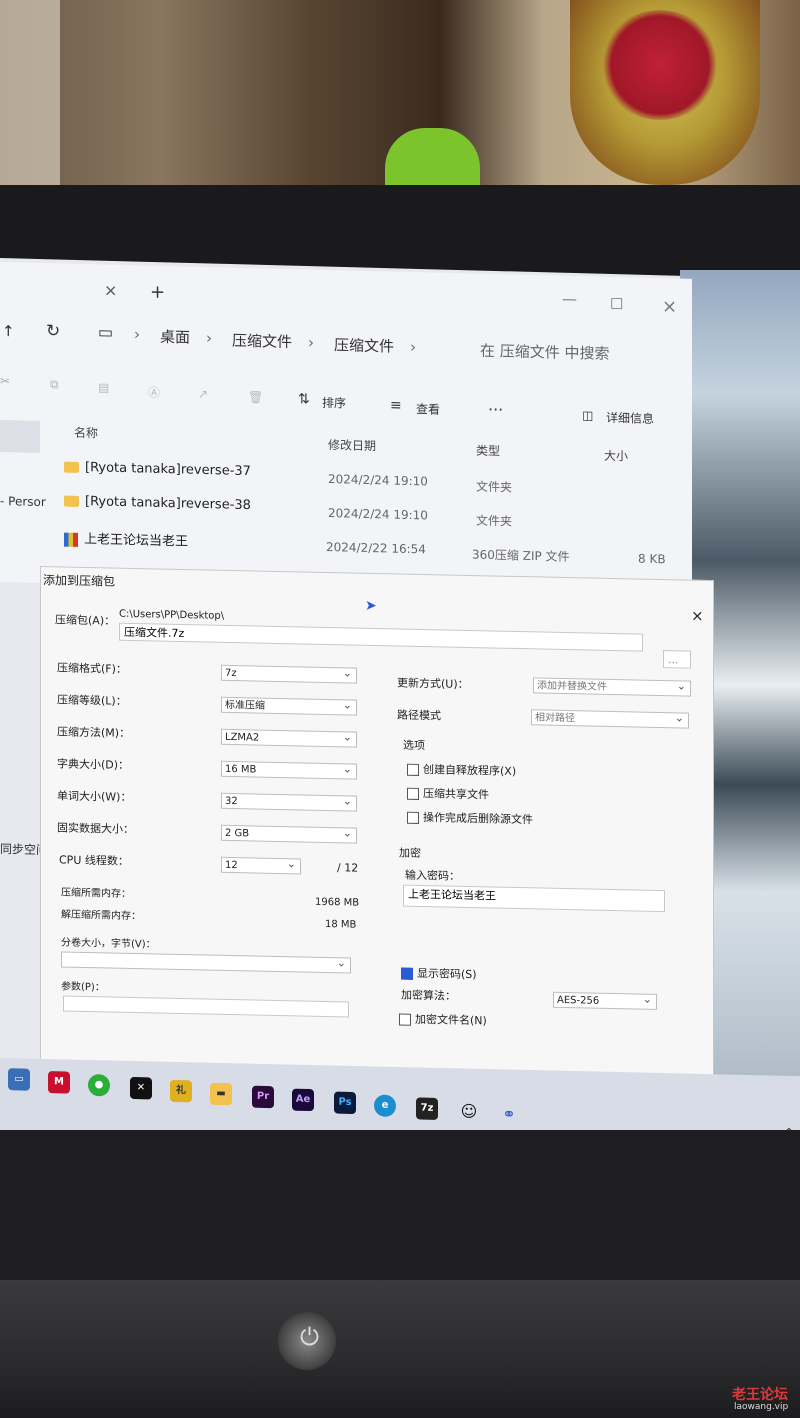 This screenshot has height=1418, width=800. Describe the element at coordinates (345, 1103) in the screenshot. I see `photoshop-icon: Ps` at that location.